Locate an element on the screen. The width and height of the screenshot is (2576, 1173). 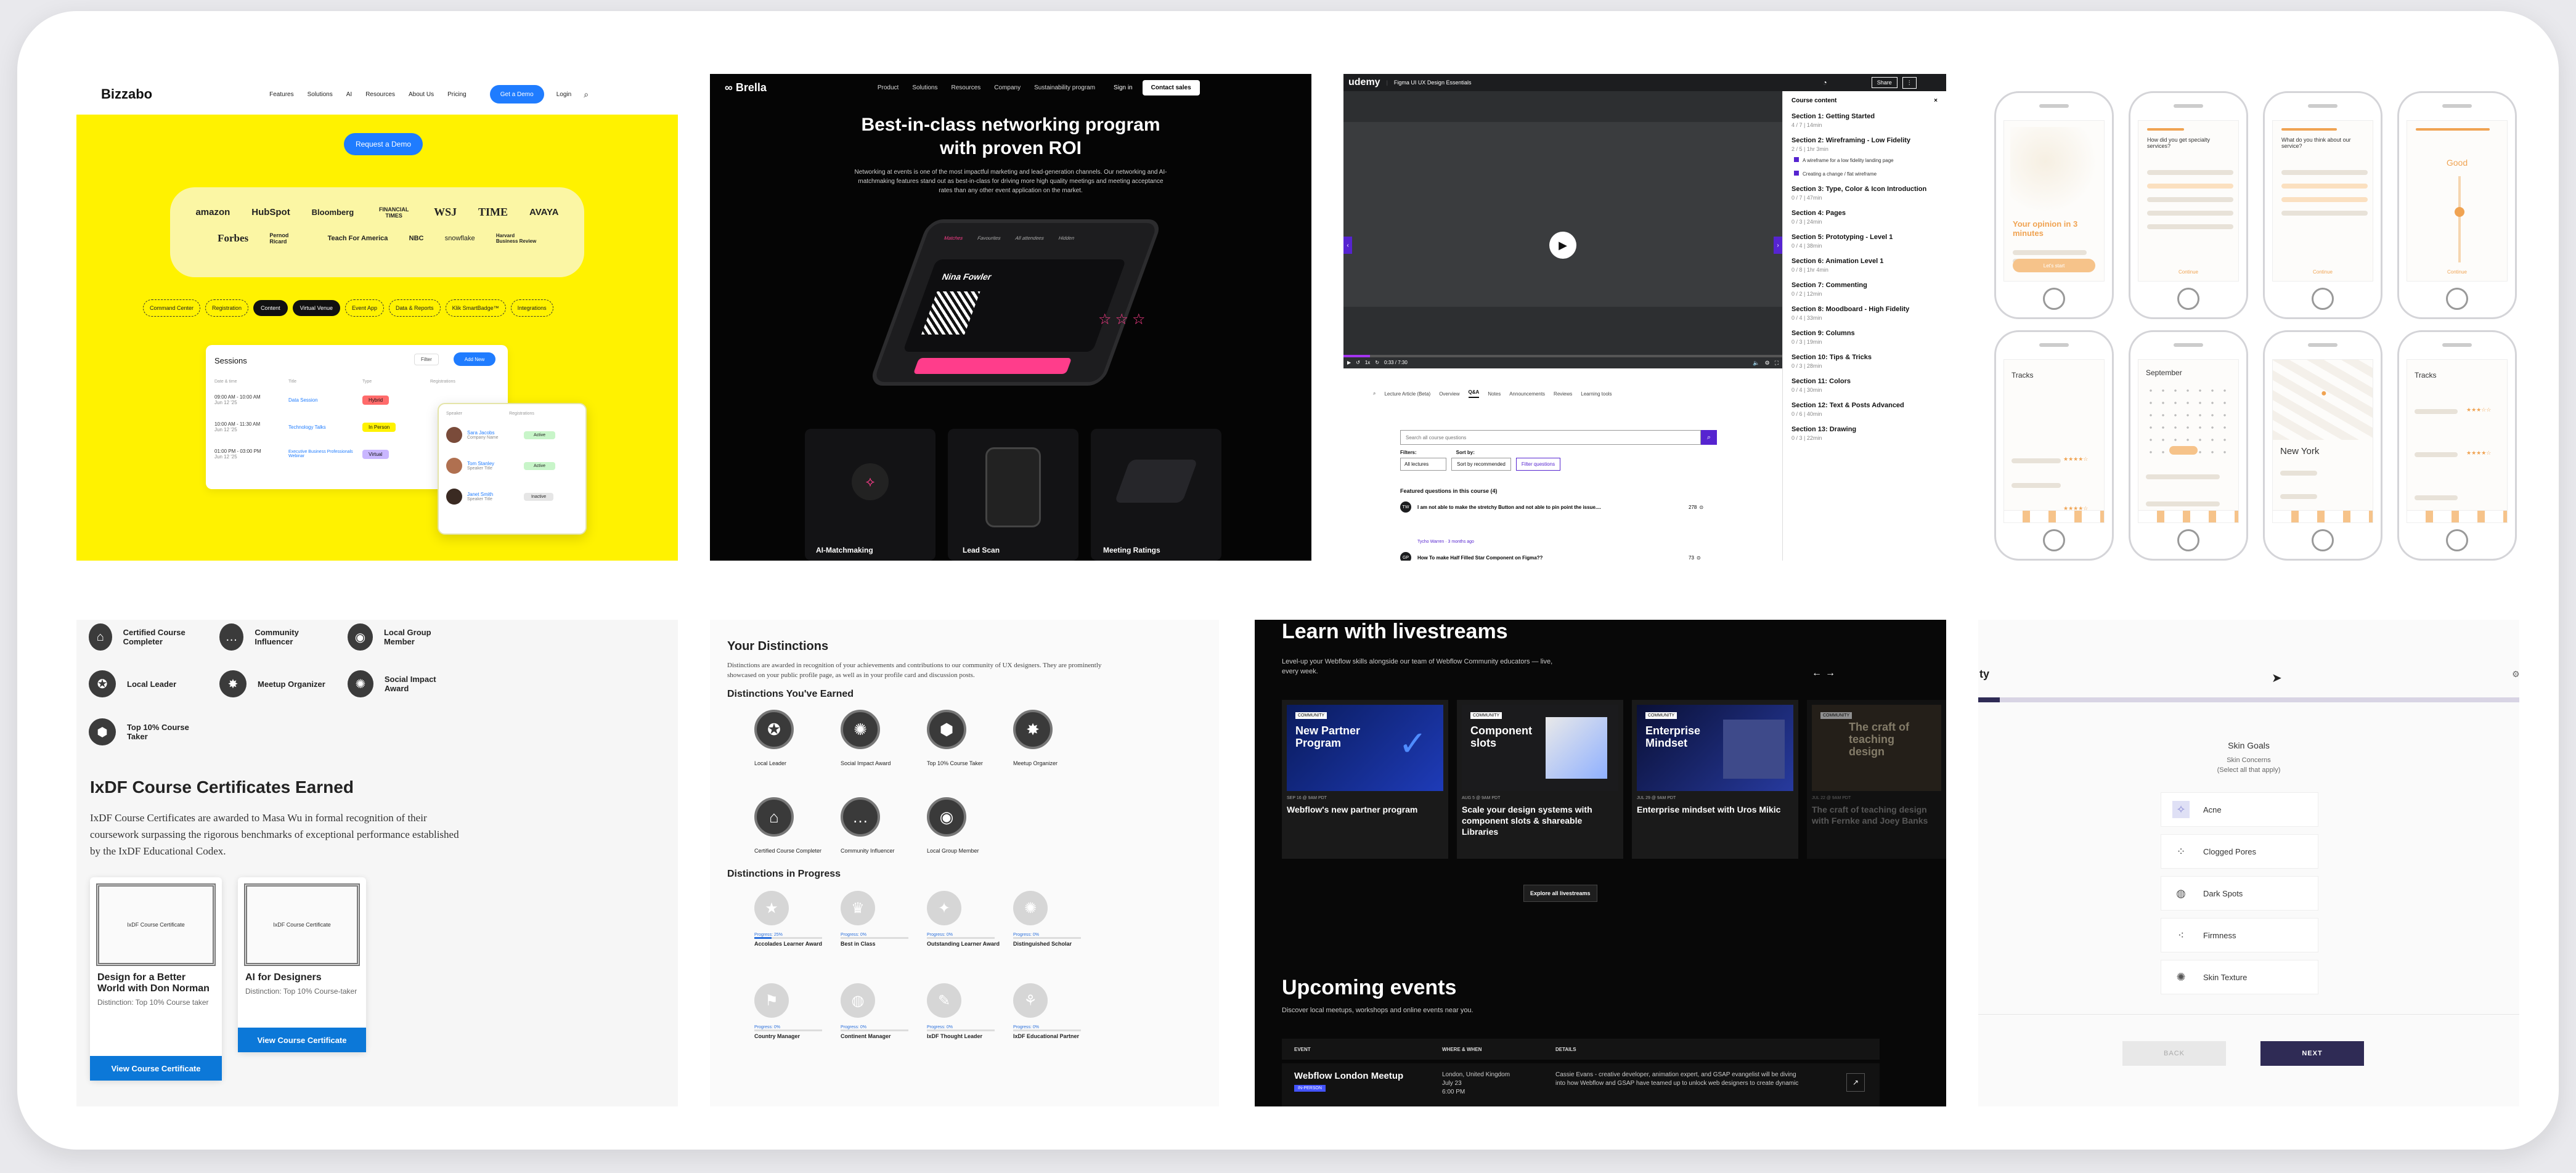
lecture-item: Creating a change / flat wireframe is located at coordinates (1864, 170).